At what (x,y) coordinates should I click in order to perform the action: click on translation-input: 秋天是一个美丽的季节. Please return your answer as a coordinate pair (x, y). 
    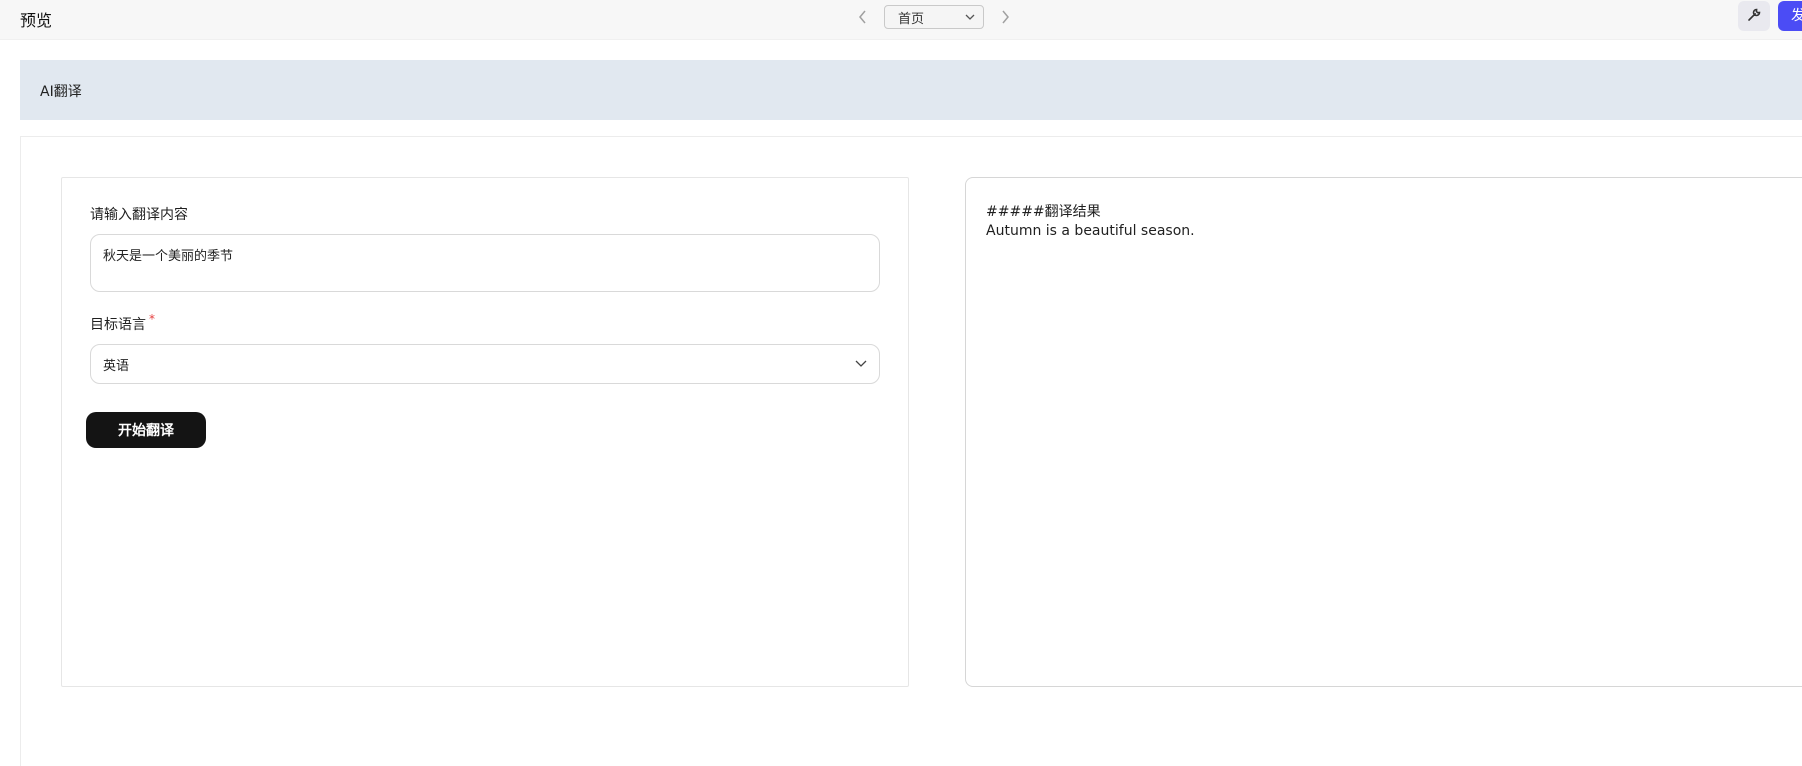
    Looking at the image, I should click on (485, 263).